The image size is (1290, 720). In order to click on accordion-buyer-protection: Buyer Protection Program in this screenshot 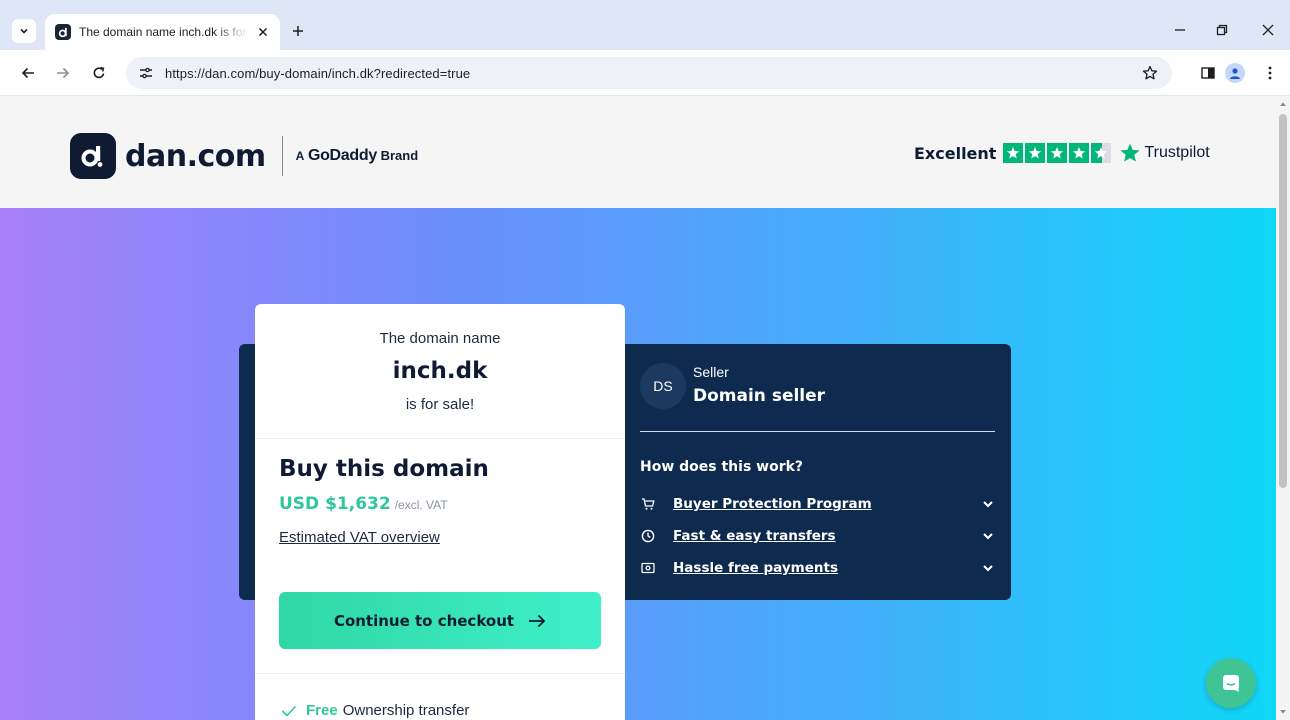, I will do `click(817, 504)`.